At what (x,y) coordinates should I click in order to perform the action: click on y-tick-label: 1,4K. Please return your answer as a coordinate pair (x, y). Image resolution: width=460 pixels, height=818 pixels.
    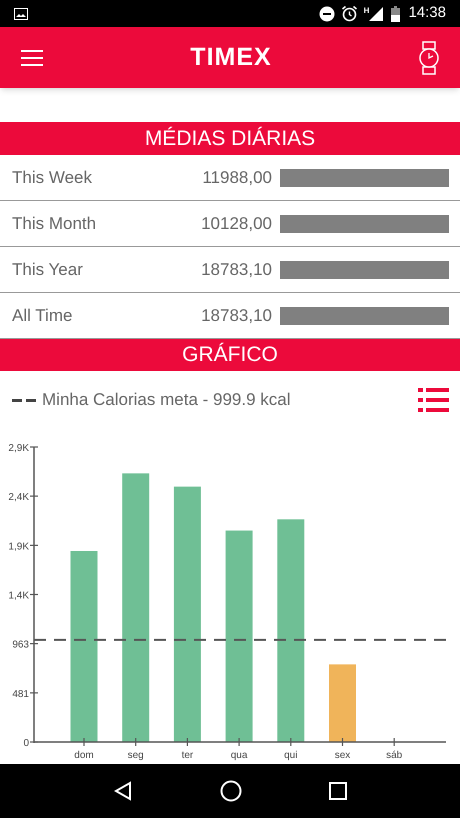
    Looking at the image, I should click on (18, 596).